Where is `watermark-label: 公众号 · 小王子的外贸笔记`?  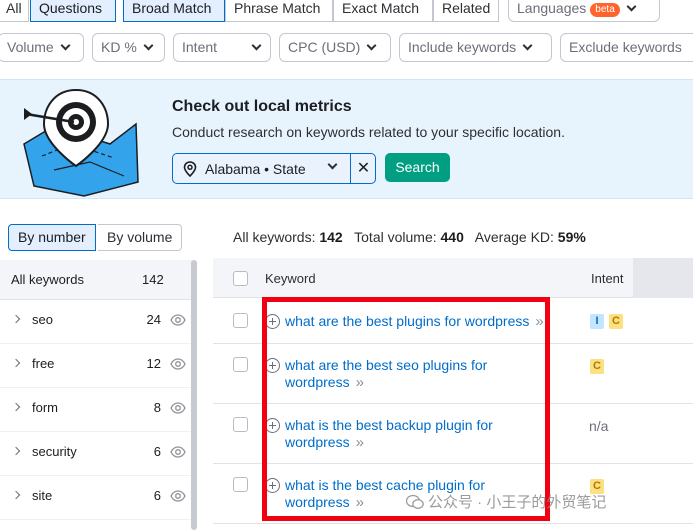
watermark-label: 公众号 · 小王子的外贸笔记 is located at coordinates (517, 502).